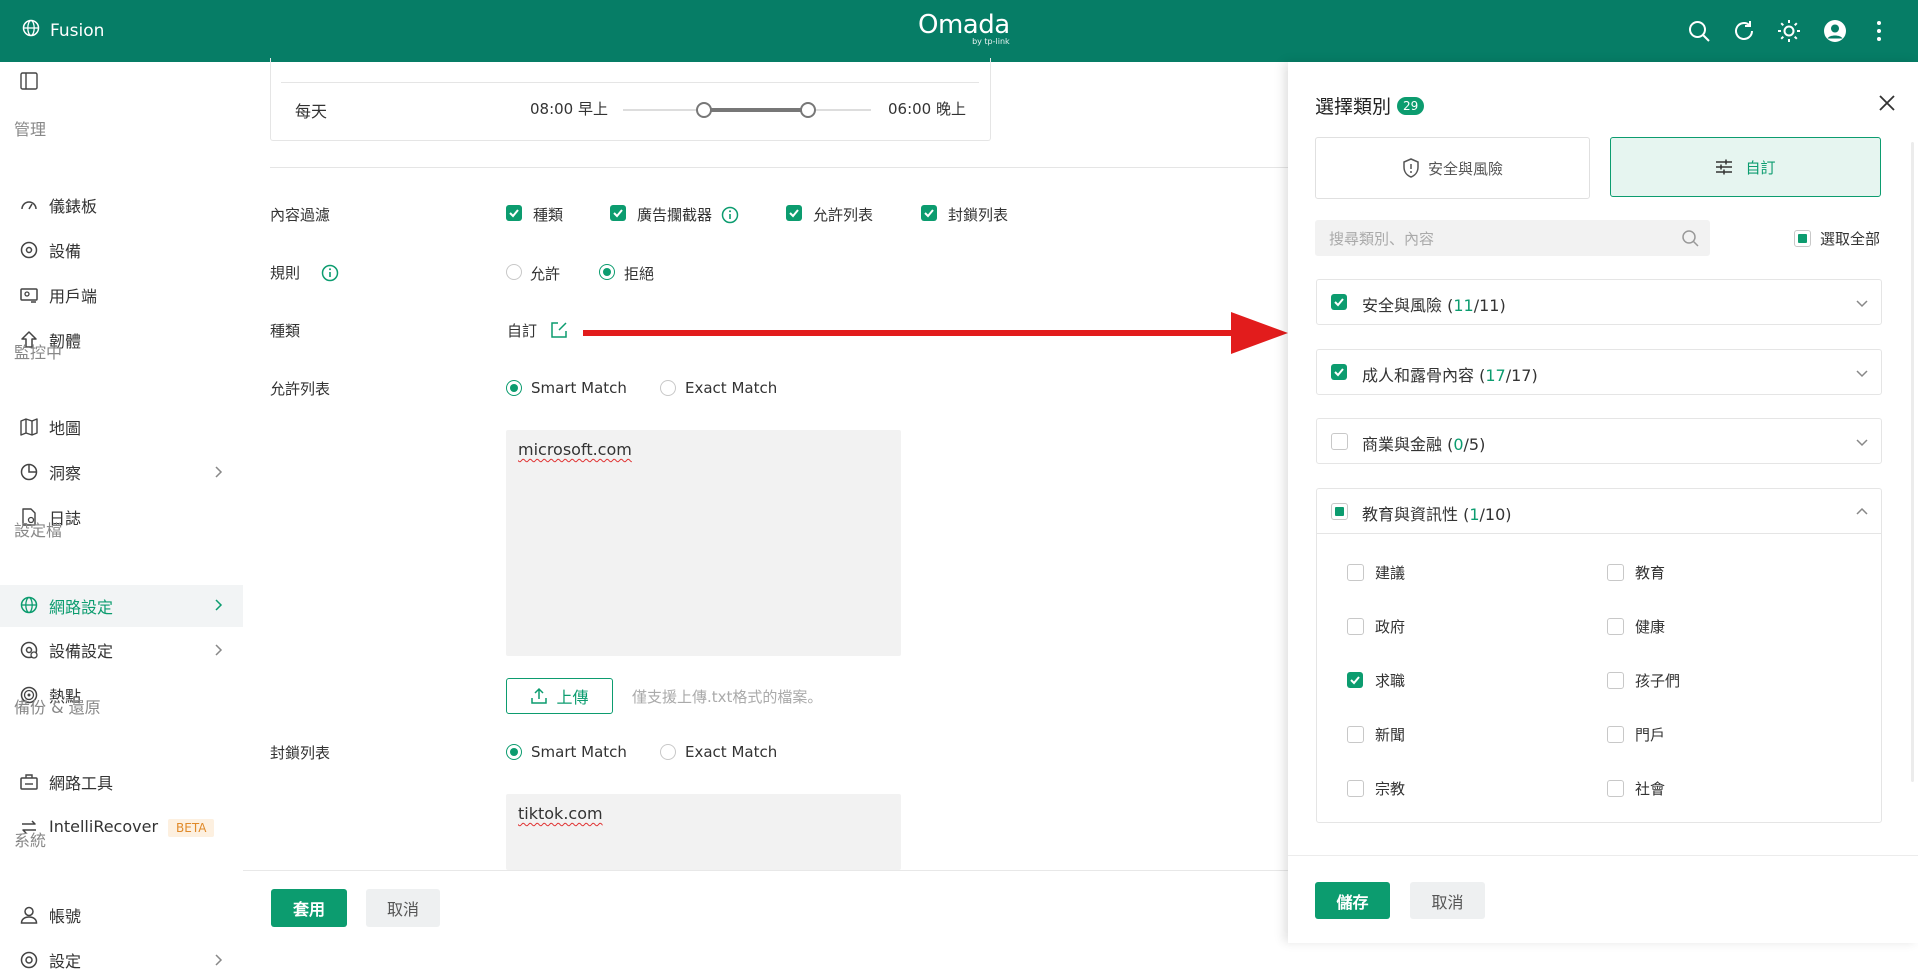  What do you see at coordinates (1745, 167) in the screenshot?
I see `tab-custom: 自訂` at bounding box center [1745, 167].